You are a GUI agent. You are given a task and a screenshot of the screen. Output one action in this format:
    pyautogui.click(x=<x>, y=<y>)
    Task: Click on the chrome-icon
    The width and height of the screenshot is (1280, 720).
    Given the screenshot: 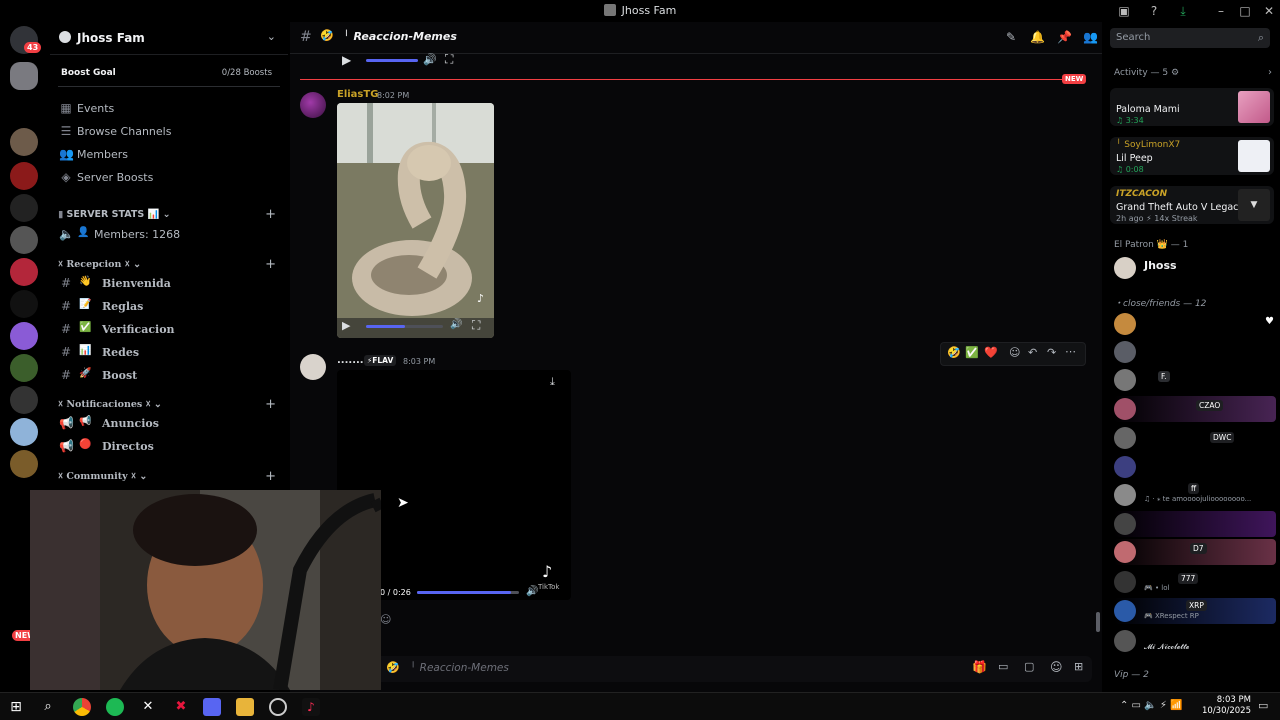 What is the action you would take?
    pyautogui.click(x=82, y=707)
    